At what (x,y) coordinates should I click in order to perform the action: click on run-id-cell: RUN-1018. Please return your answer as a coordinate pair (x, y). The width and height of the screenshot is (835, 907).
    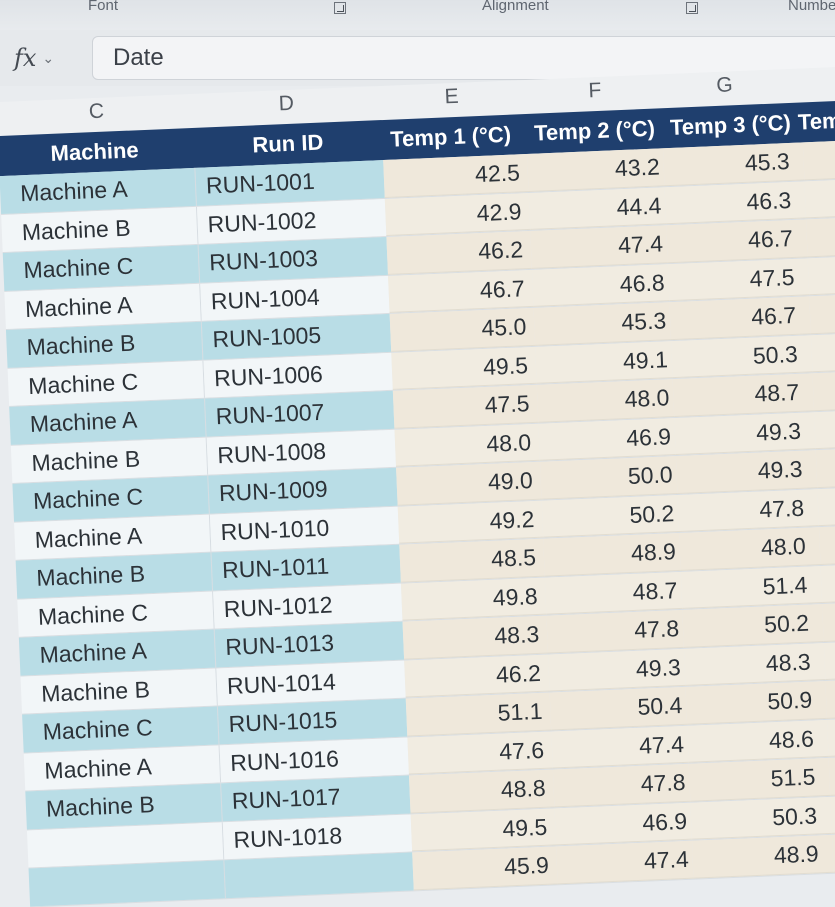
    Looking at the image, I should click on (317, 836).